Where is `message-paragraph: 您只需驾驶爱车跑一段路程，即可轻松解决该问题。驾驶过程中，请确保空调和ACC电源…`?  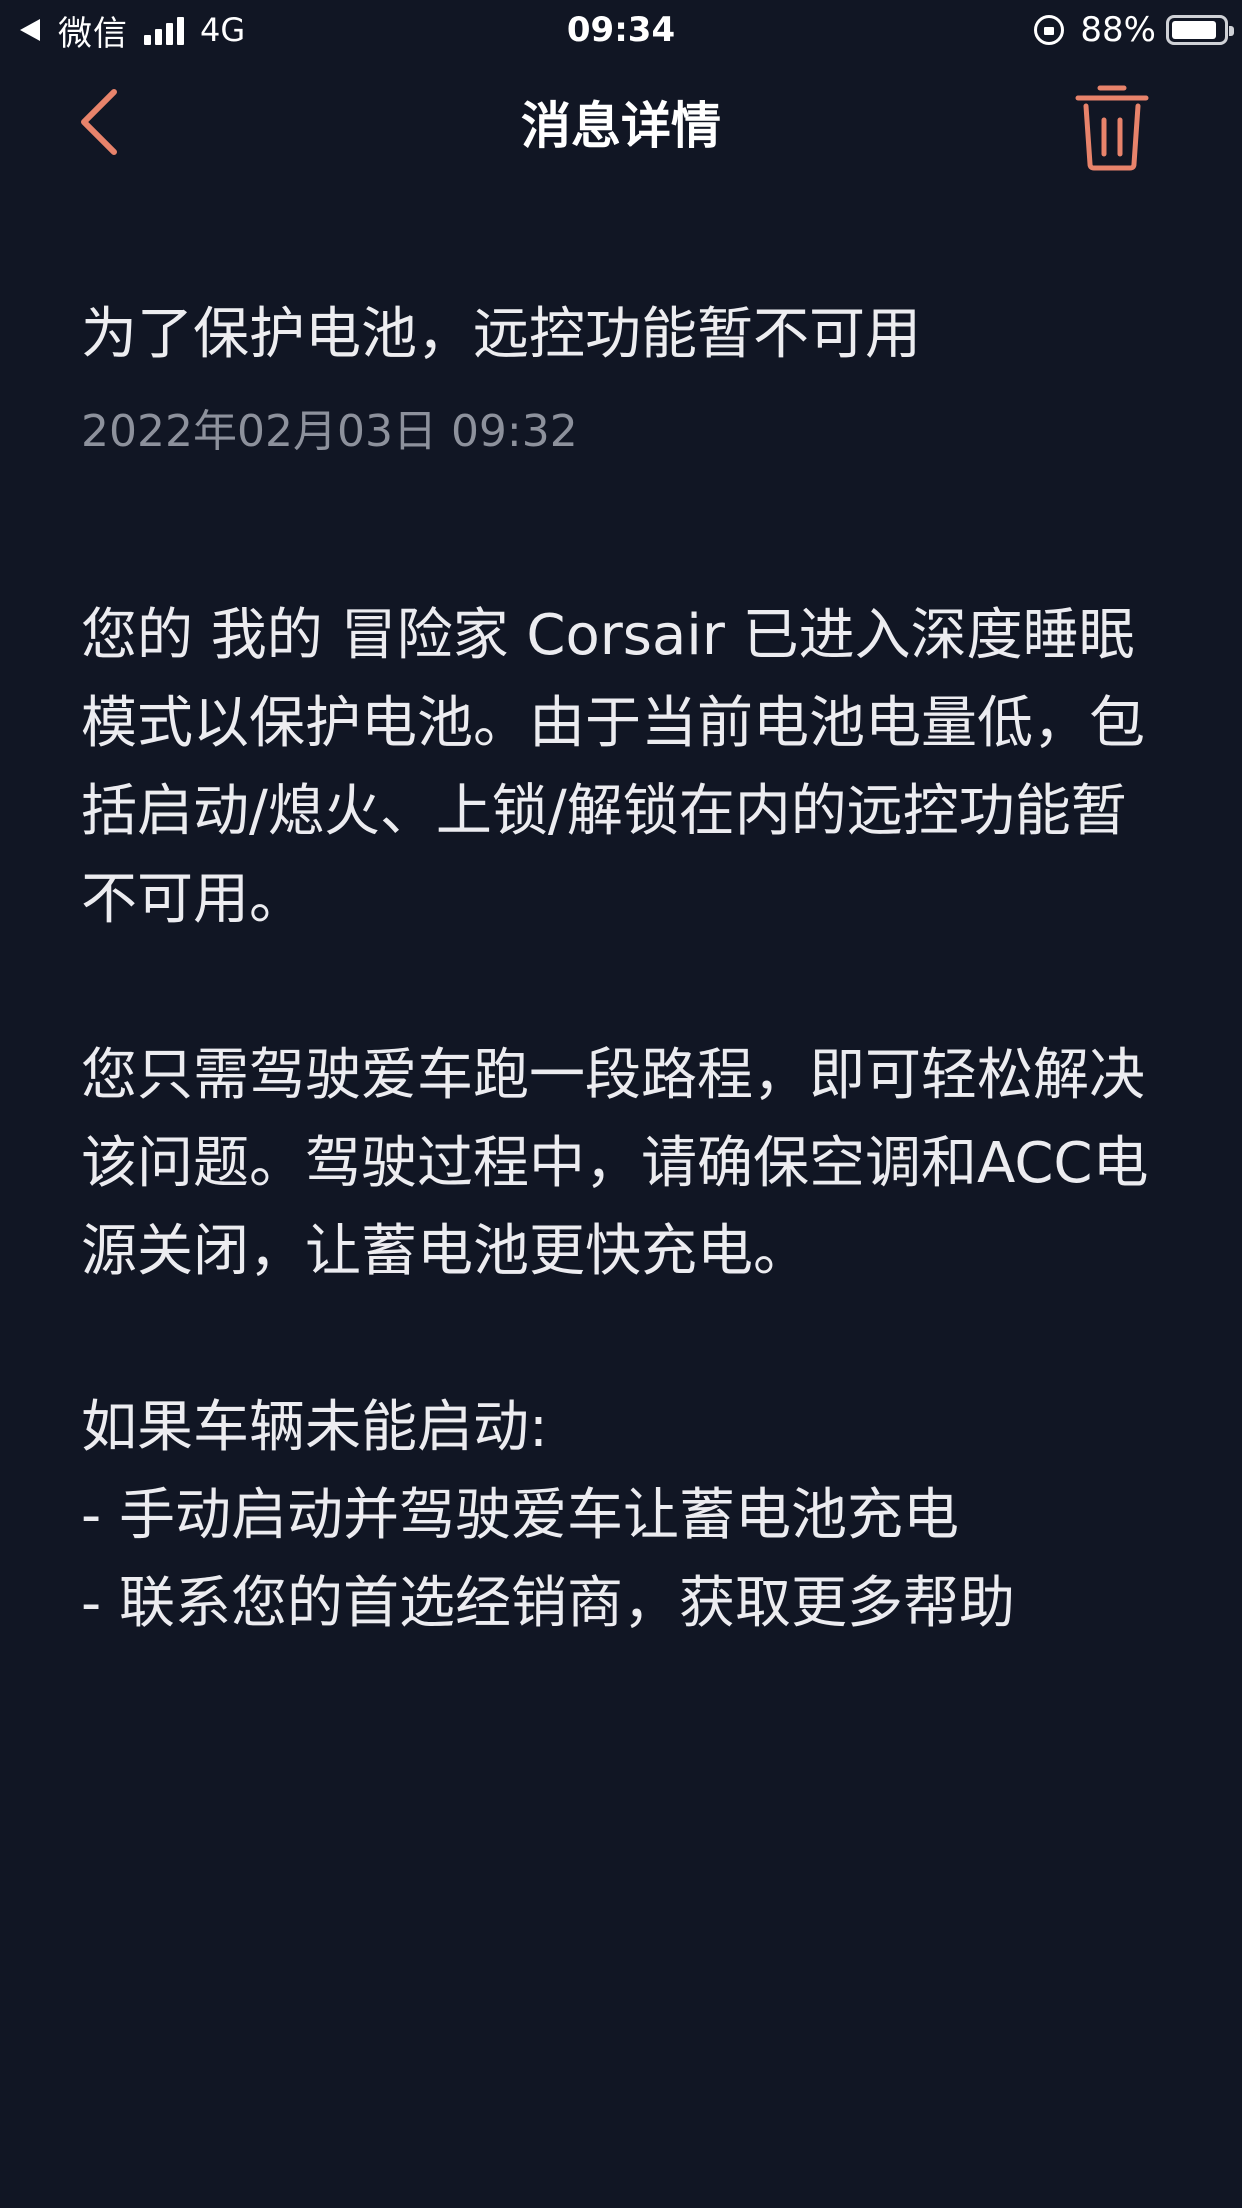 message-paragraph: 您只需驾驶爱车跑一段路程，即可轻松解决该问题。驾驶过程中，请确保空调和ACC电源… is located at coordinates (615, 1163).